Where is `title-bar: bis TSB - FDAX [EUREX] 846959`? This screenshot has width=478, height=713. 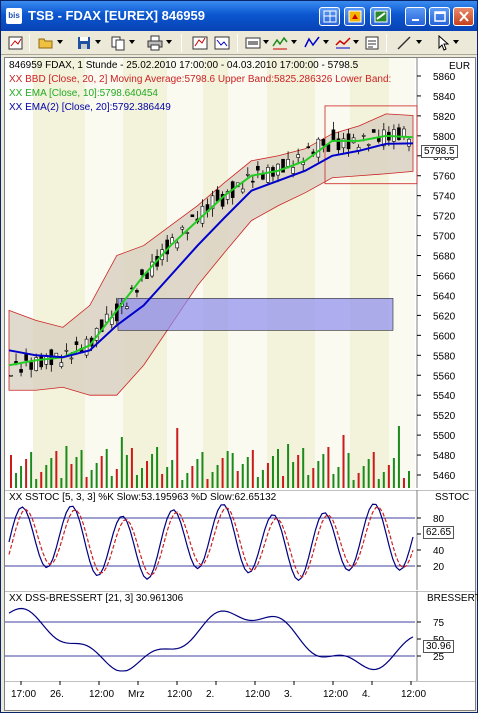 title-bar: bis TSB - FDAX [EUREX] 846959 is located at coordinates (239, 16).